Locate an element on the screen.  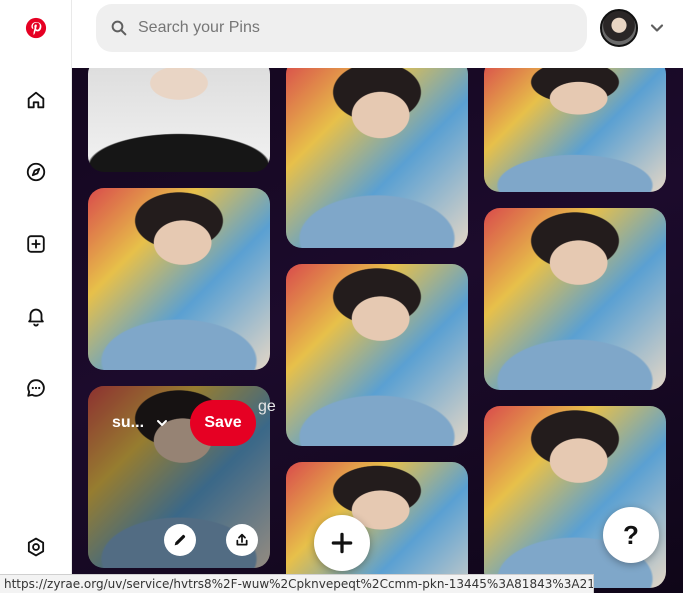
compass-icon is located at coordinates (36, 172).